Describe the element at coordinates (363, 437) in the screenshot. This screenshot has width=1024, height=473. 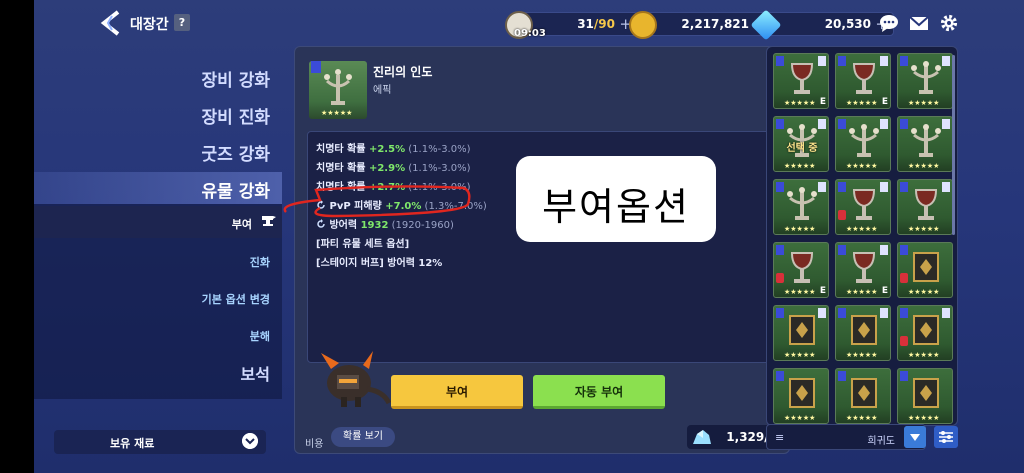
I see `view-rate-button: 확률 보기` at that location.